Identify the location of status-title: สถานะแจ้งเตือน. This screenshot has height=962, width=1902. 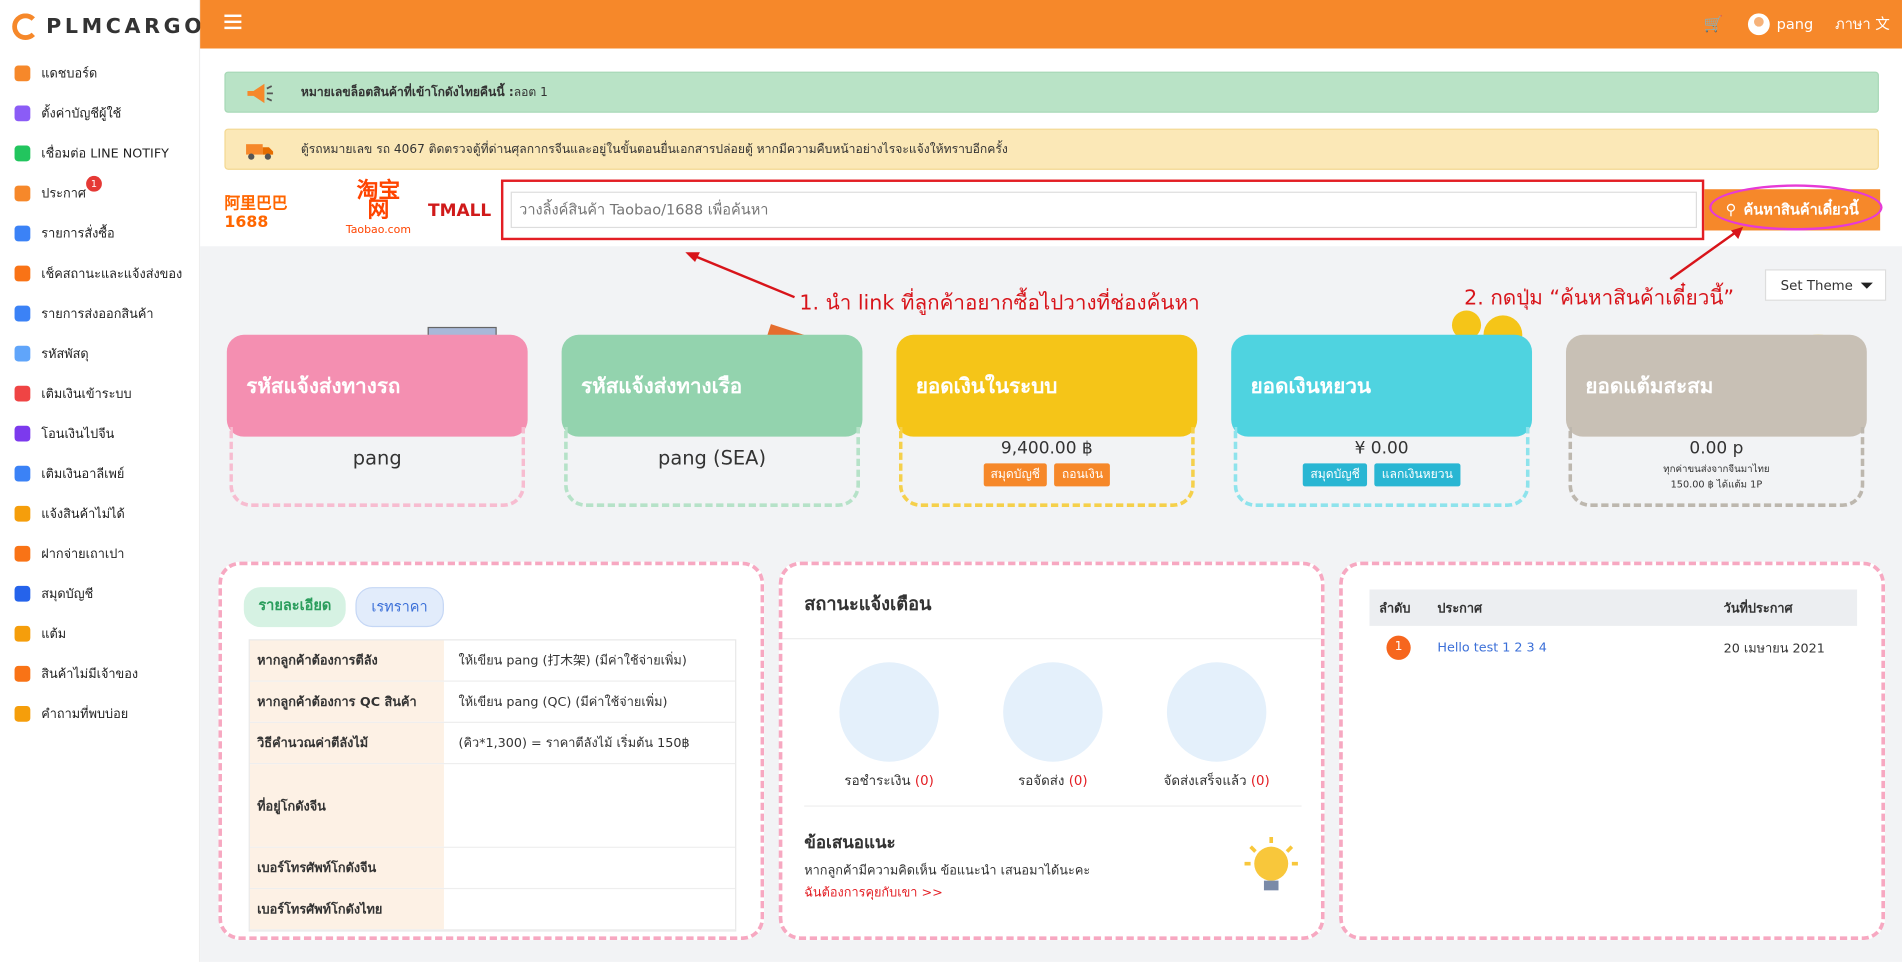
(868, 604).